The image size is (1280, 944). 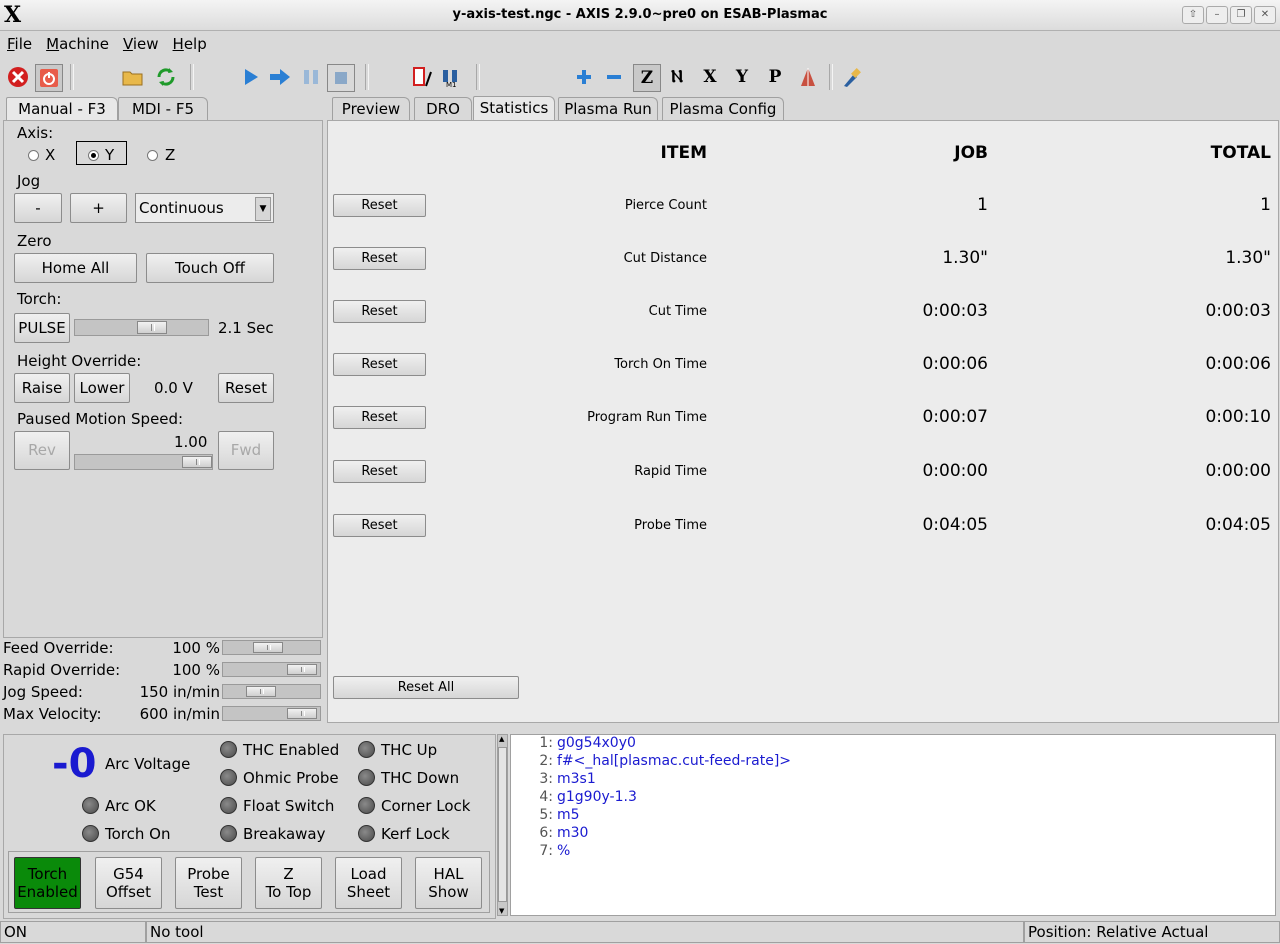 What do you see at coordinates (98, 208) in the screenshot?
I see `jog-plus-button: +` at bounding box center [98, 208].